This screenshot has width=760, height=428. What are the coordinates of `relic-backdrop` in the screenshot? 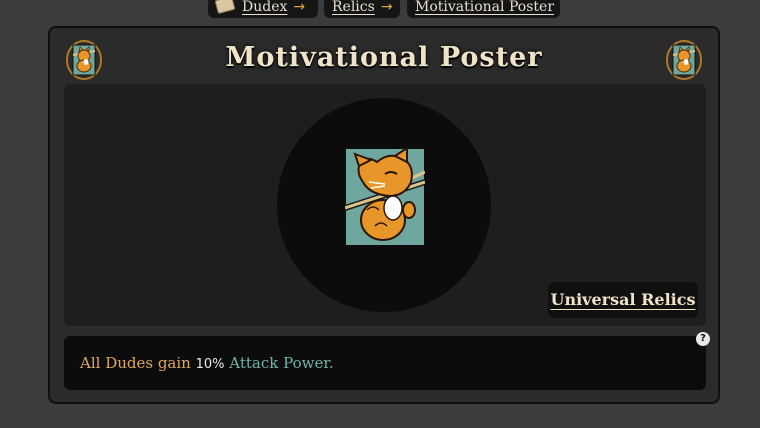 It's located at (384, 205).